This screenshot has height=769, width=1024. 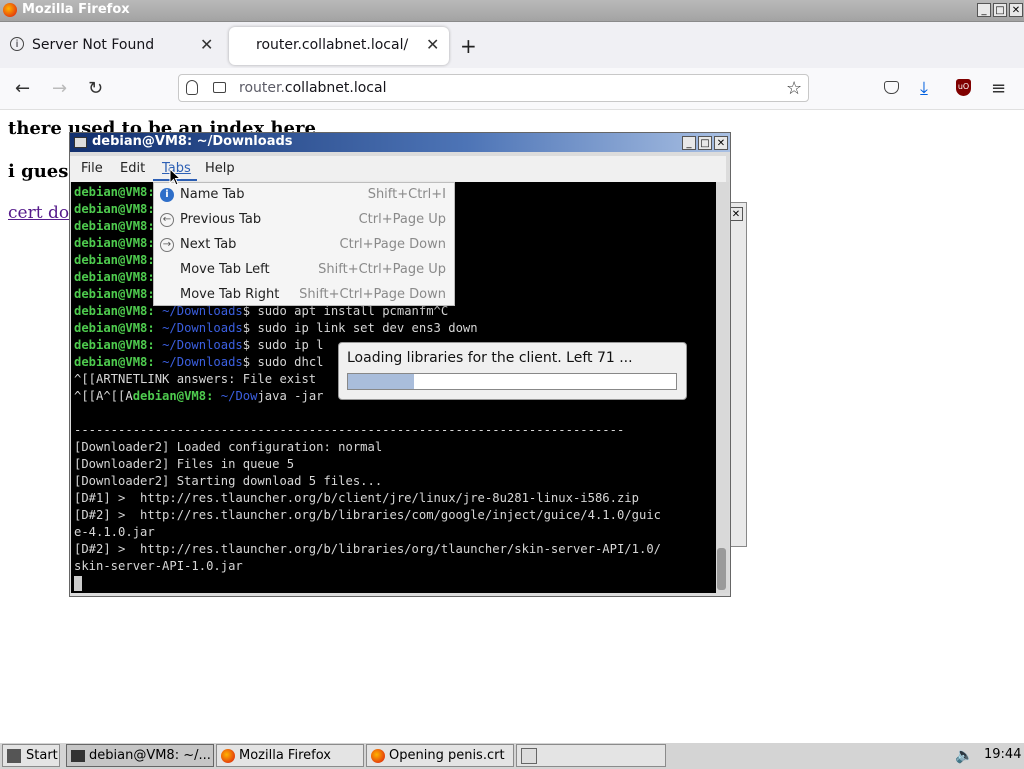 What do you see at coordinates (199, 396) in the screenshot?
I see `terminal-line: ^[[A^[[Adebian@VM8: ~/Dowjava -jar` at bounding box center [199, 396].